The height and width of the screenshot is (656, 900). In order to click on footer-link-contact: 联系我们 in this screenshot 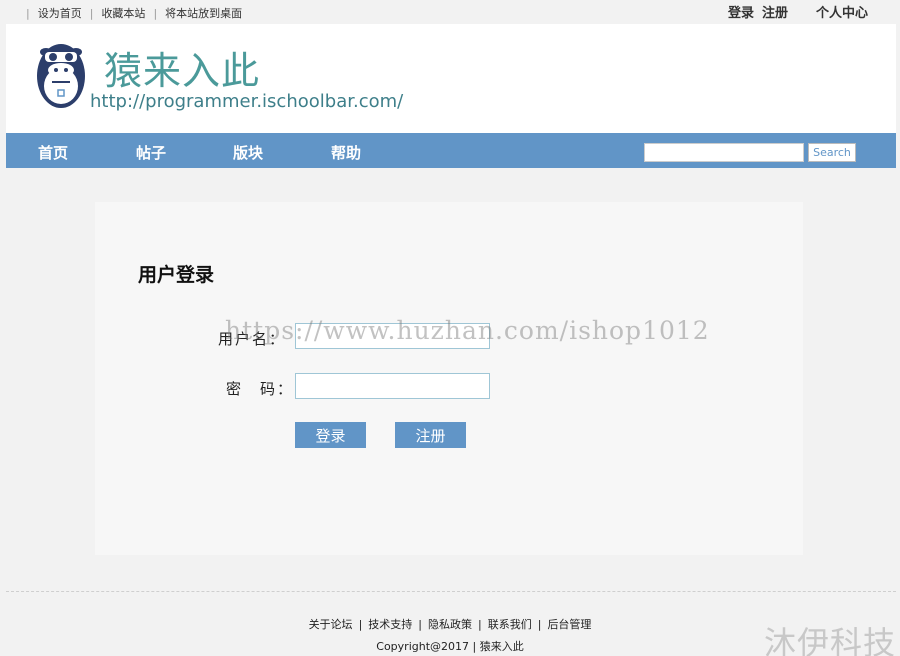, I will do `click(510, 624)`.